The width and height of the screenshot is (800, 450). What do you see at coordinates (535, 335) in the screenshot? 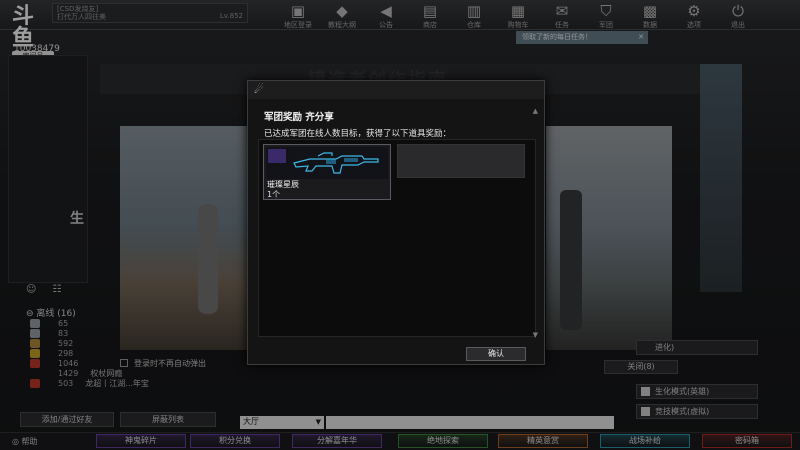
I see `scroll-down-icon: ▼` at bounding box center [535, 335].